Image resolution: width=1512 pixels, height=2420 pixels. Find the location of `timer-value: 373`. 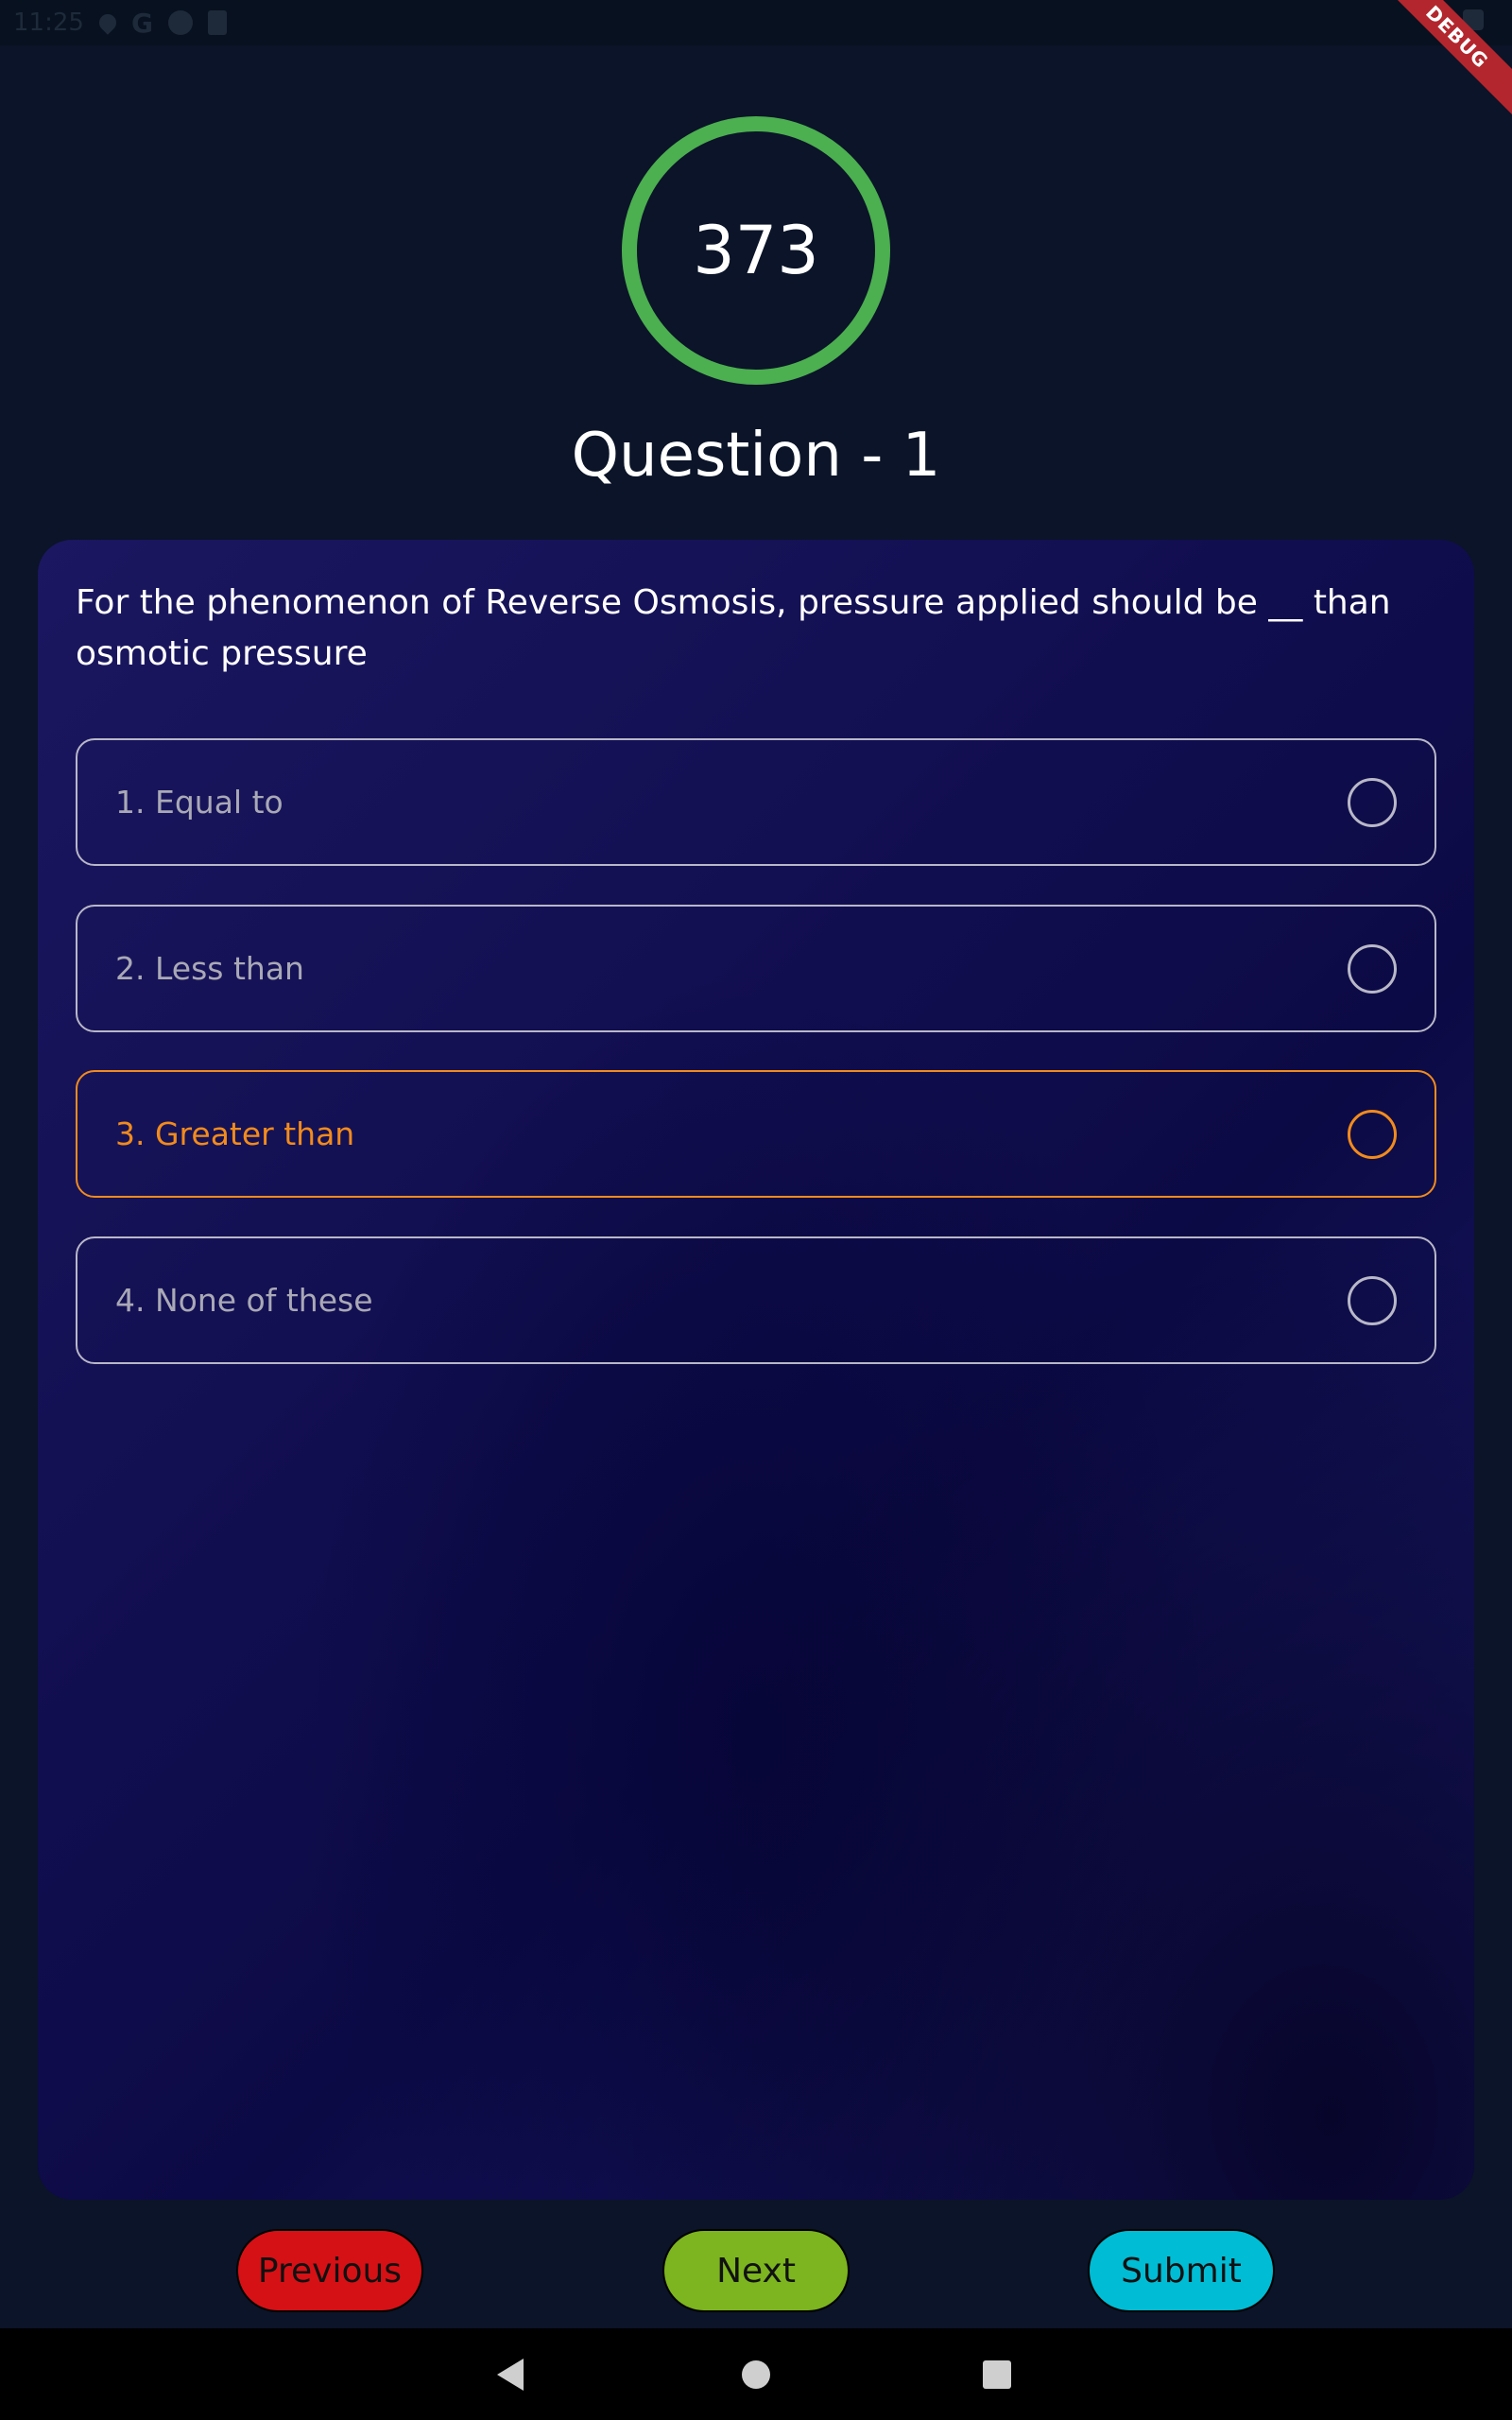

timer-value: 373 is located at coordinates (756, 250).